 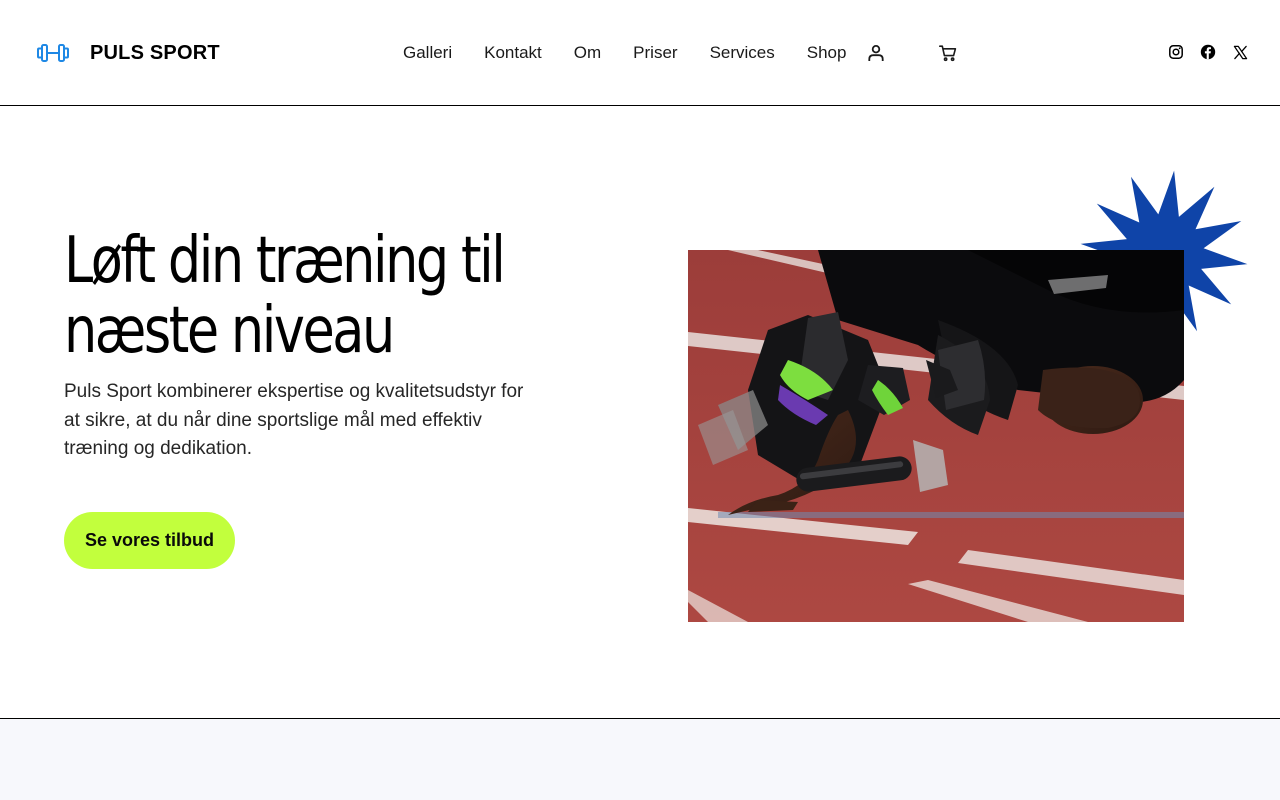 What do you see at coordinates (624, 53) in the screenshot?
I see `main-nav: Galleri Kontakt Om Priser Services Shop` at bounding box center [624, 53].